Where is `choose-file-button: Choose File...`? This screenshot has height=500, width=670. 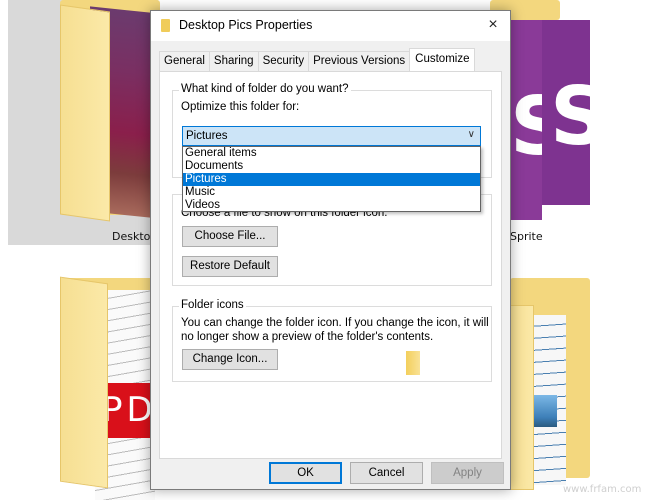
choose-file-button: Choose File... is located at coordinates (230, 236).